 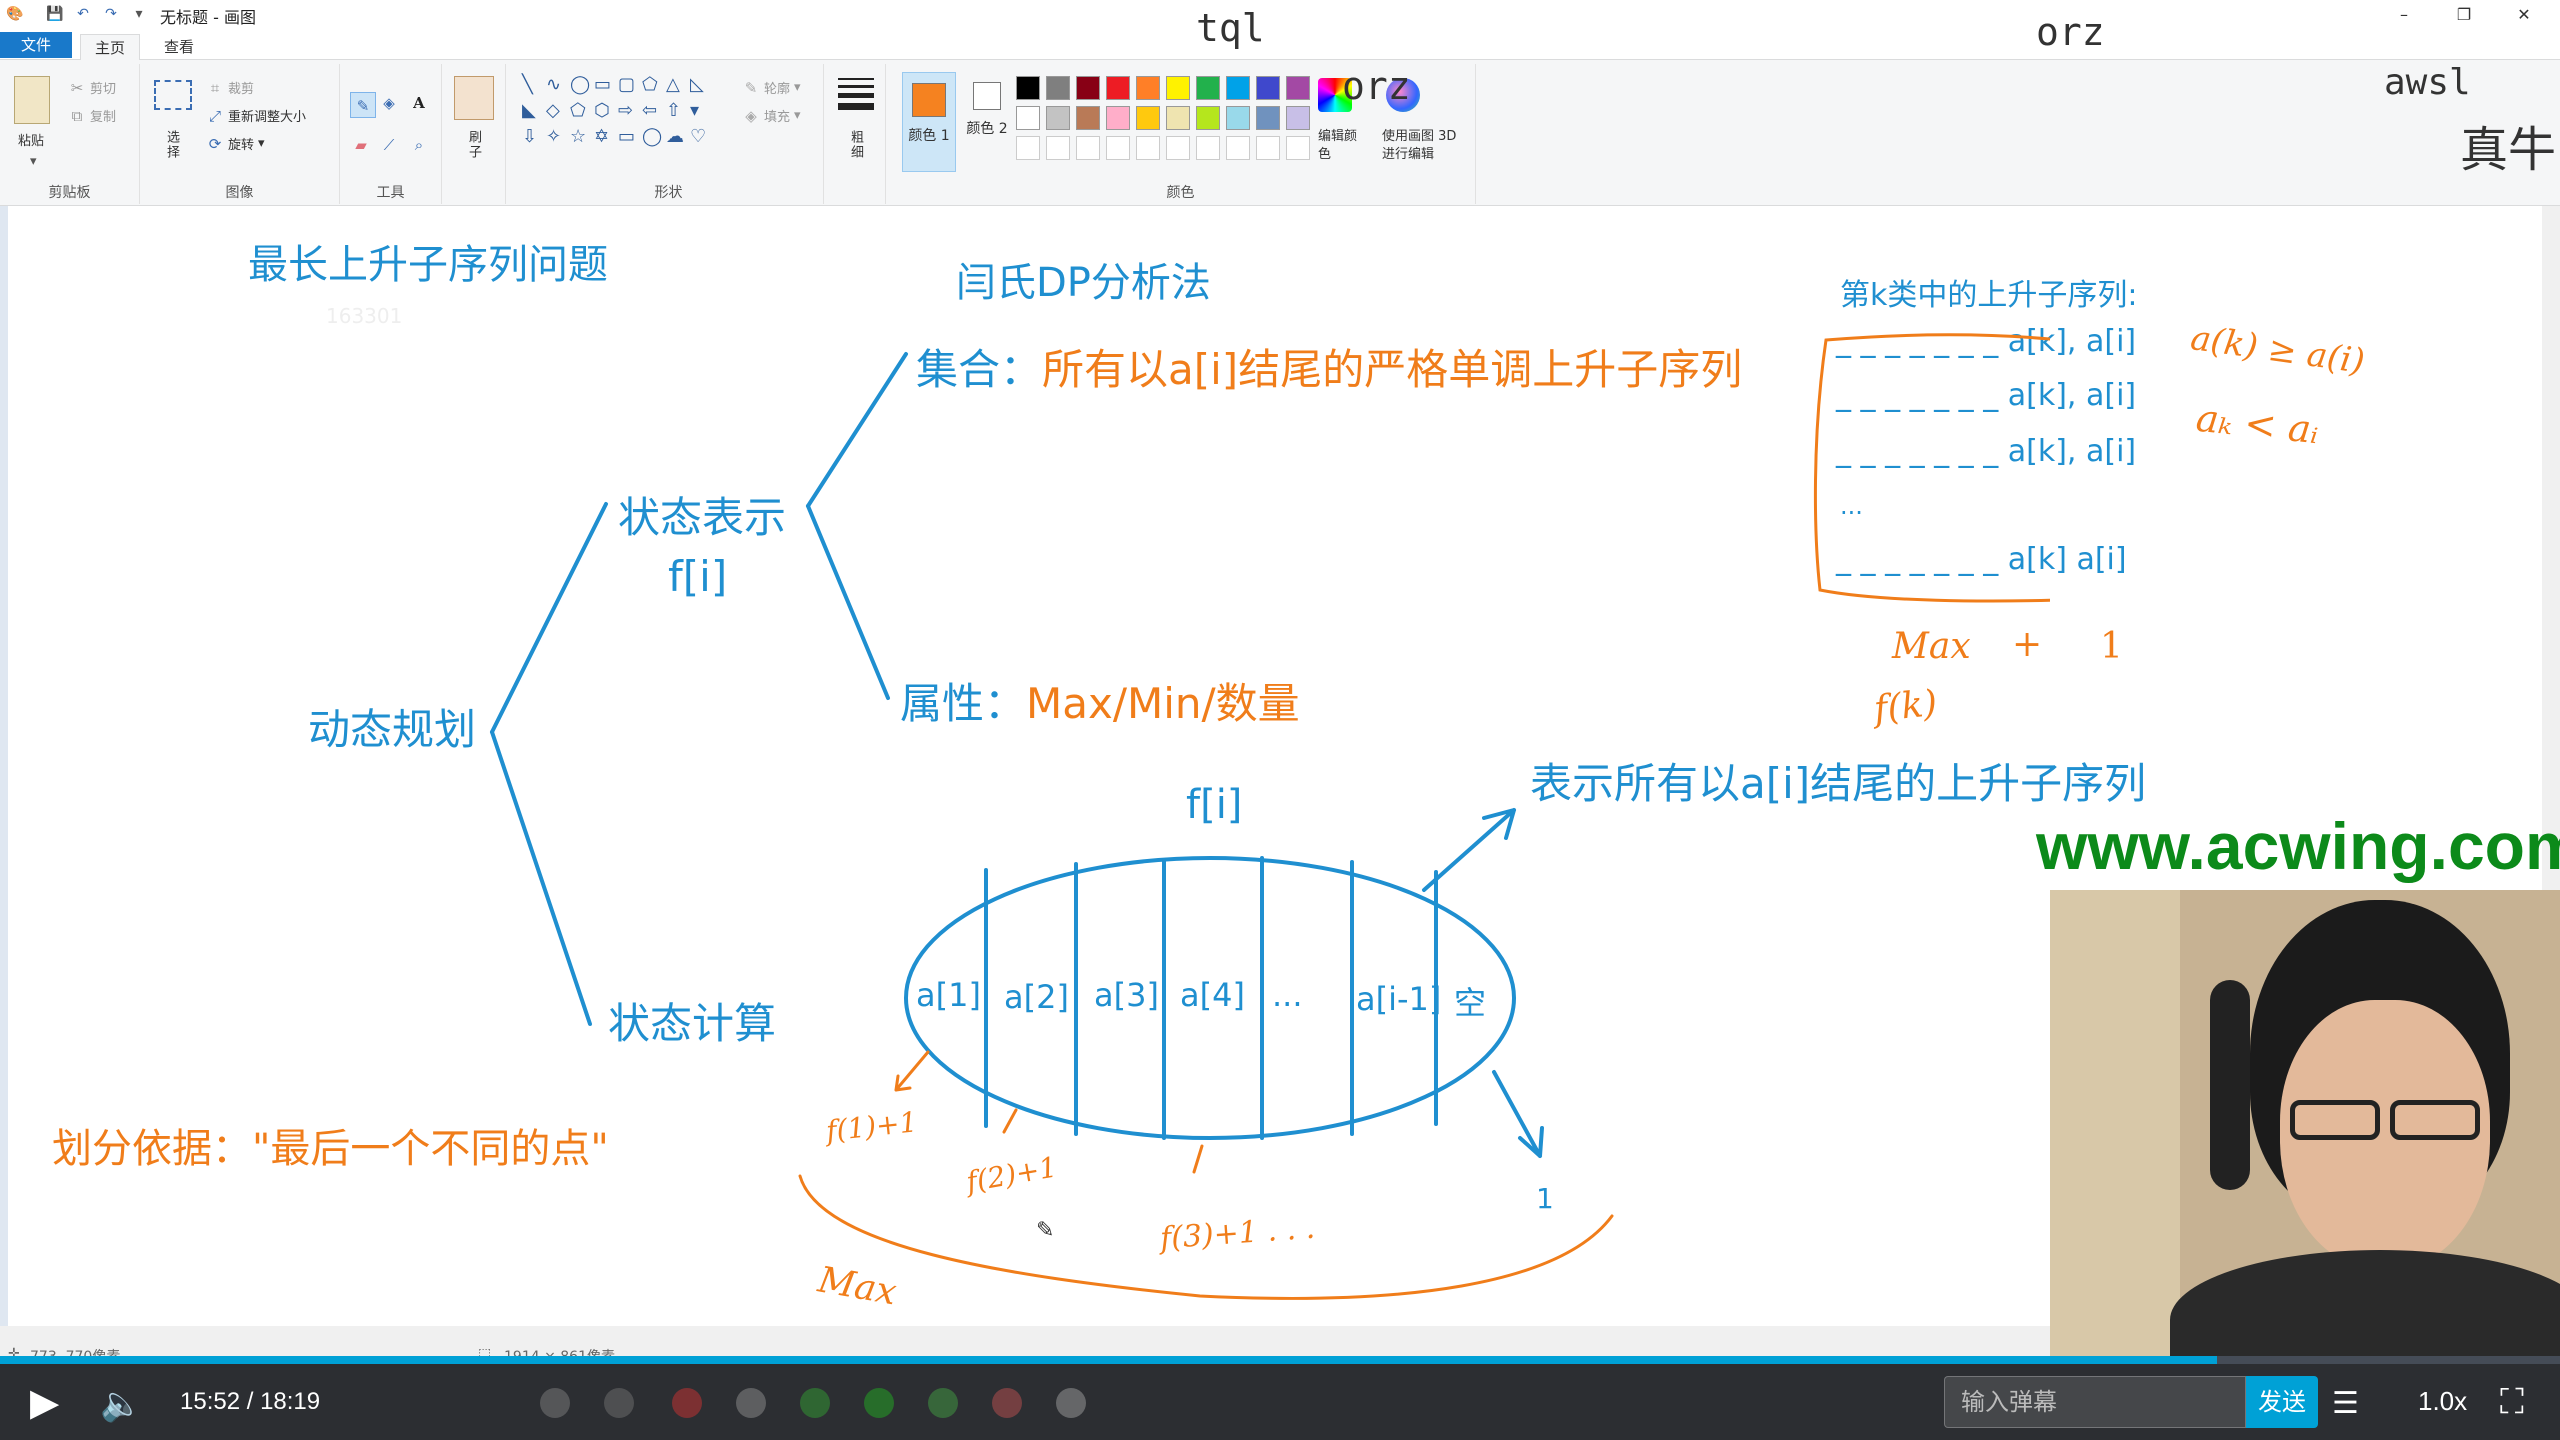 I want to click on arrow-left-shape-icon: ⇦, so click(x=654, y=113).